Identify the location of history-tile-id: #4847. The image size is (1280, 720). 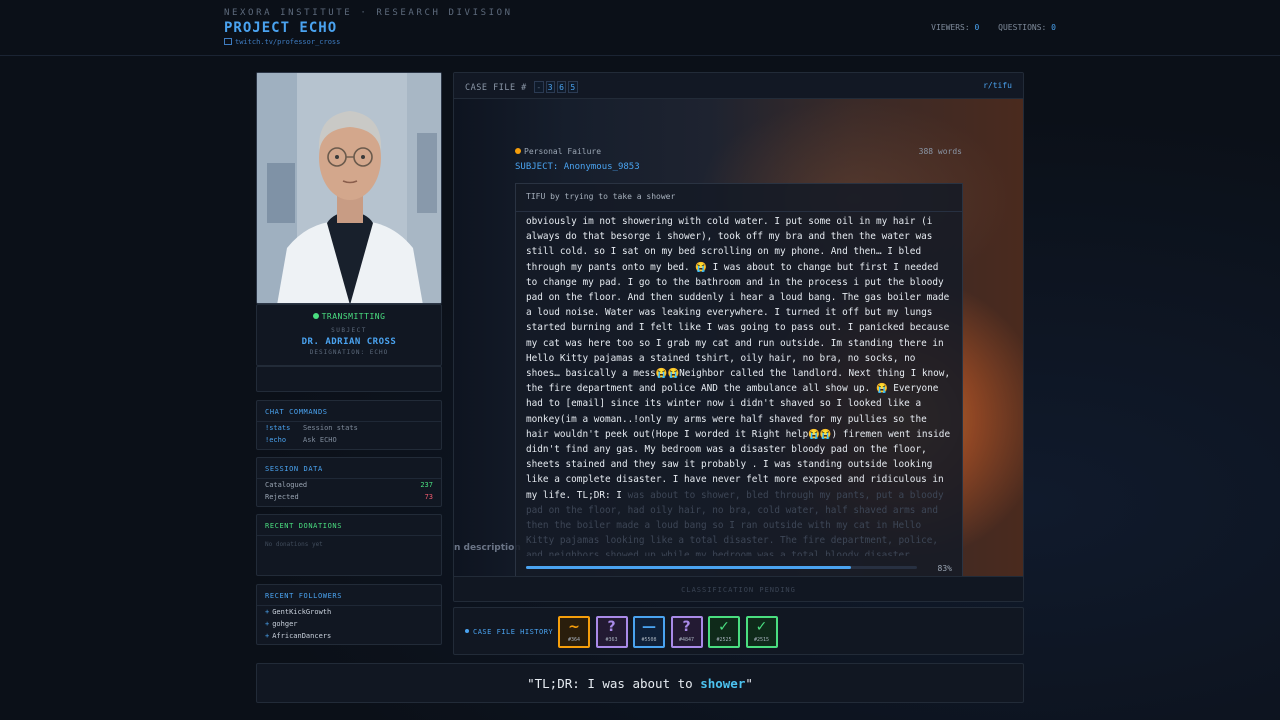
(686, 640).